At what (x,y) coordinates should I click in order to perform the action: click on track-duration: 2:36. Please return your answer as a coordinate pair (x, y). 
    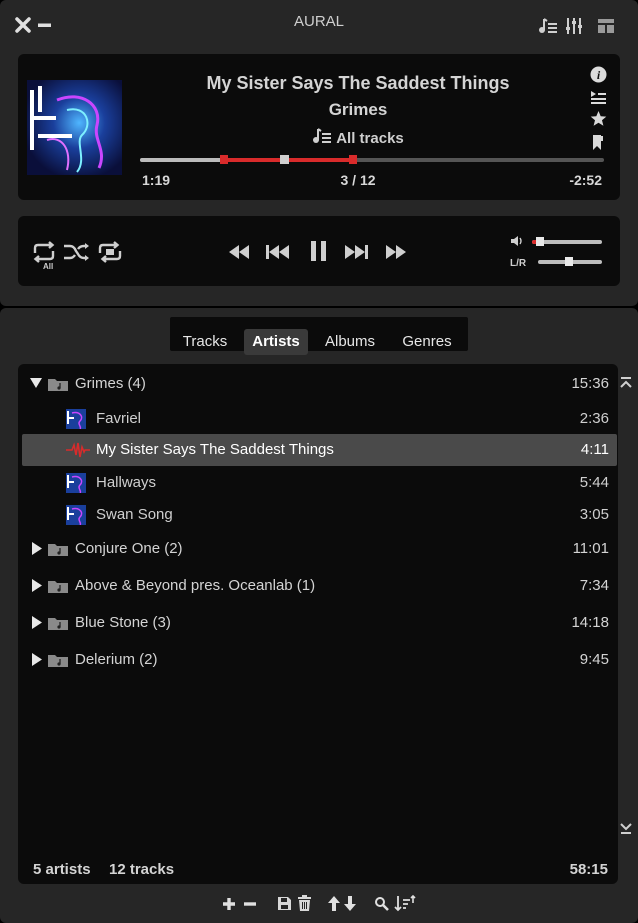
    Looking at the image, I should click on (594, 418).